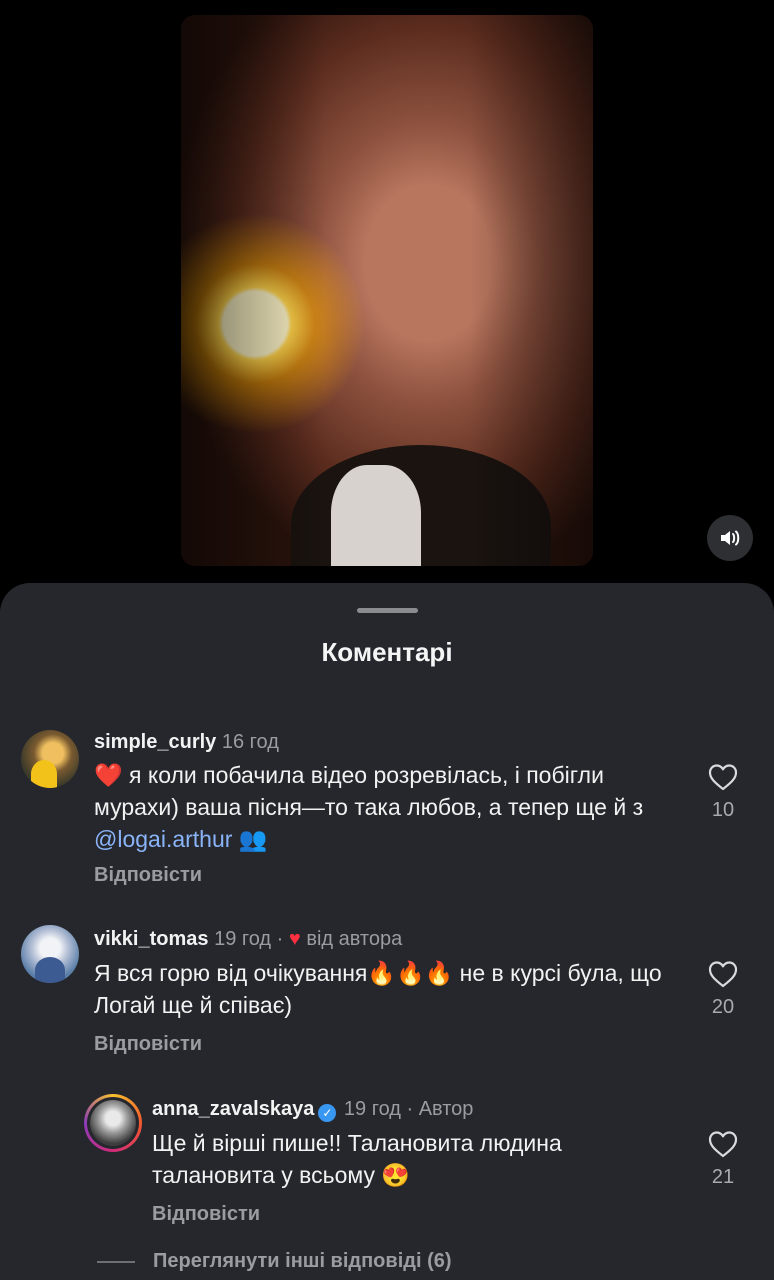  Describe the element at coordinates (233, 1109) in the screenshot. I see `username: anna_zavalskaya` at that location.